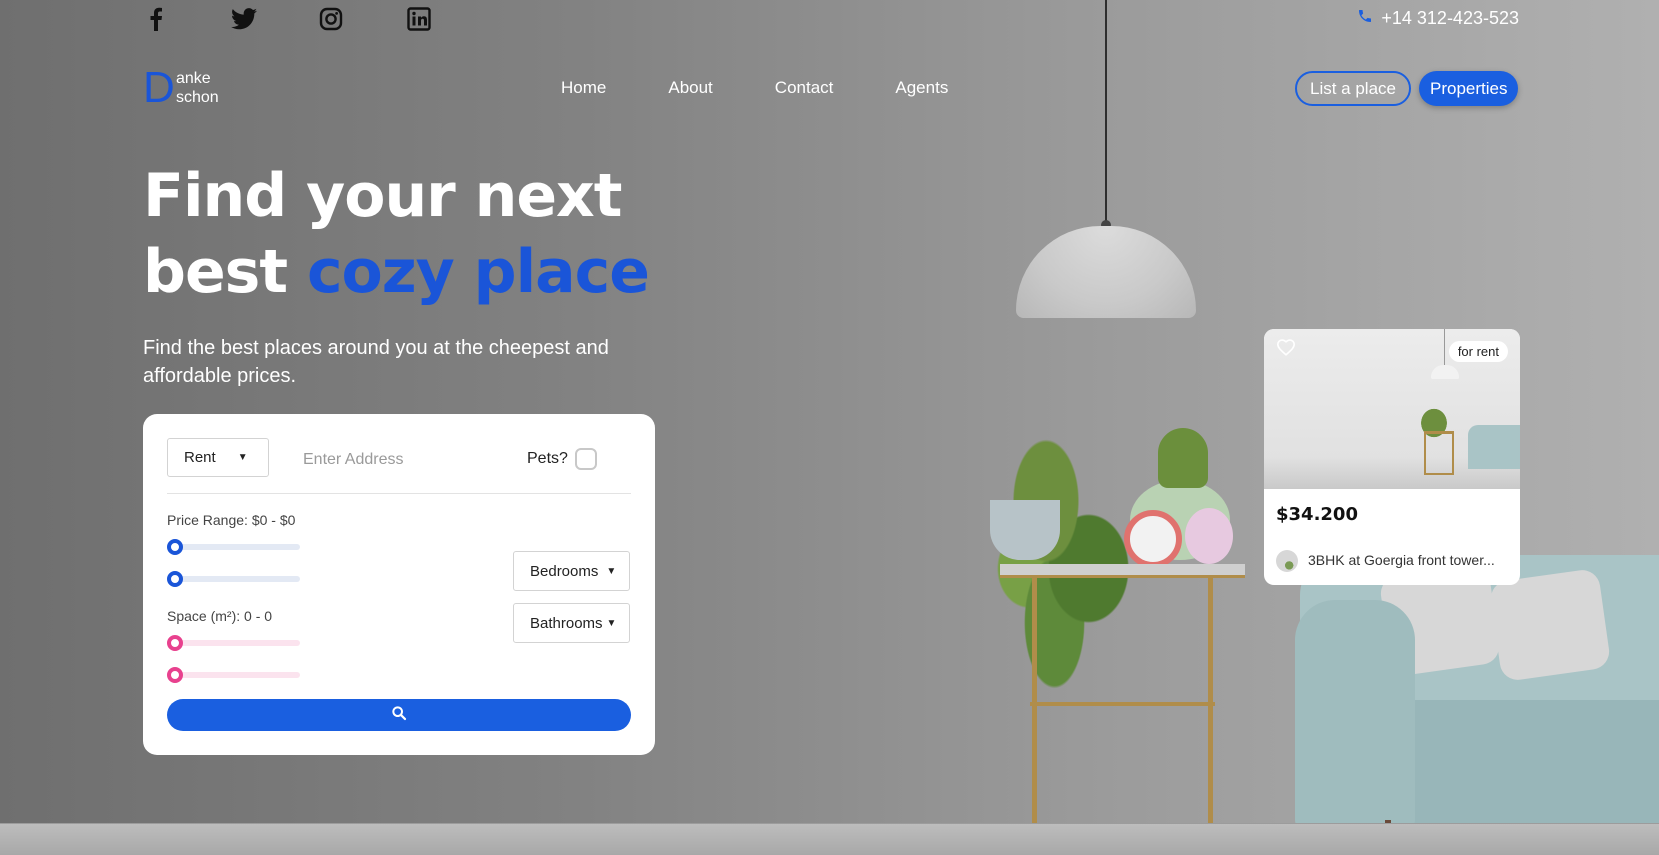 The image size is (1659, 855). Describe the element at coordinates (399, 493) in the screenshot. I see `divider` at that location.